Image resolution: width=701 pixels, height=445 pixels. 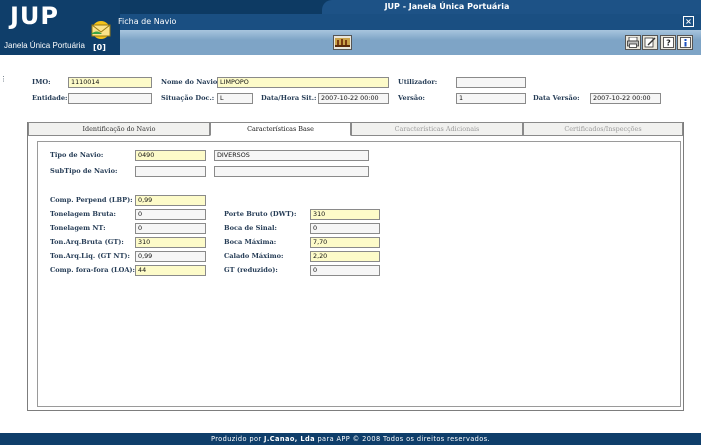 What do you see at coordinates (411, 98) in the screenshot?
I see `version-label: Versão:` at bounding box center [411, 98].